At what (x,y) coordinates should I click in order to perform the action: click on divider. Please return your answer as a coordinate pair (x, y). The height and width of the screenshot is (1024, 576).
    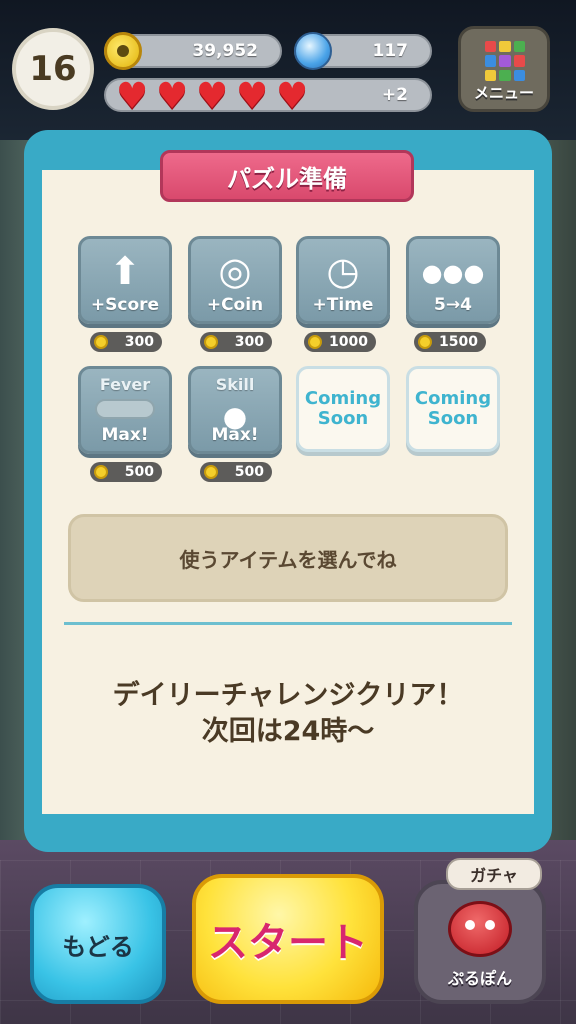
    Looking at the image, I should click on (288, 623).